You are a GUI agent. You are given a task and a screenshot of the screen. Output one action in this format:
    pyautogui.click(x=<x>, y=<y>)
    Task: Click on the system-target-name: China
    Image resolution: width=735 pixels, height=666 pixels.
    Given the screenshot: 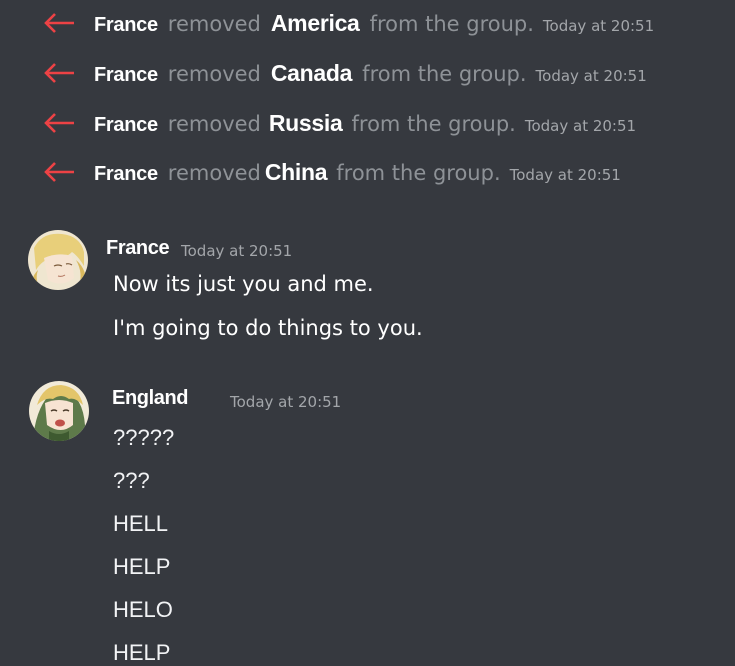 What is the action you would take?
    pyautogui.click(x=296, y=172)
    